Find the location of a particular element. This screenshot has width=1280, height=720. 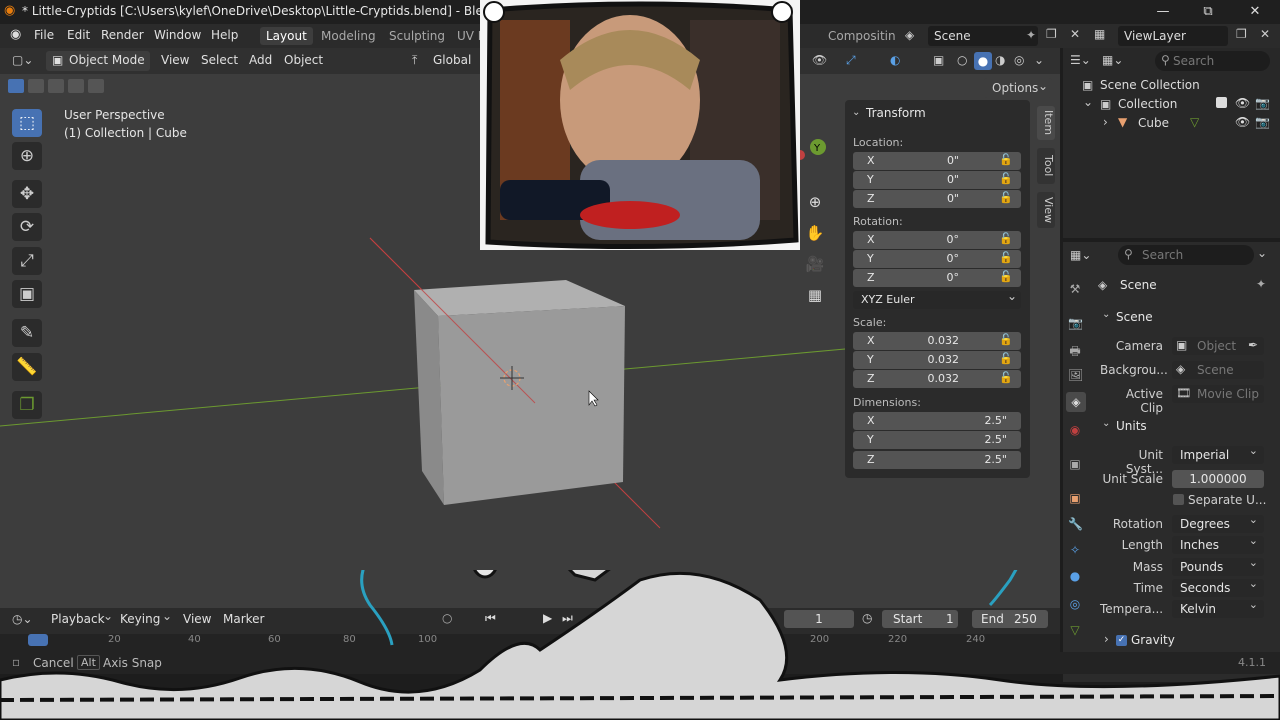

tab-item: Item is located at coordinates (1046, 123).